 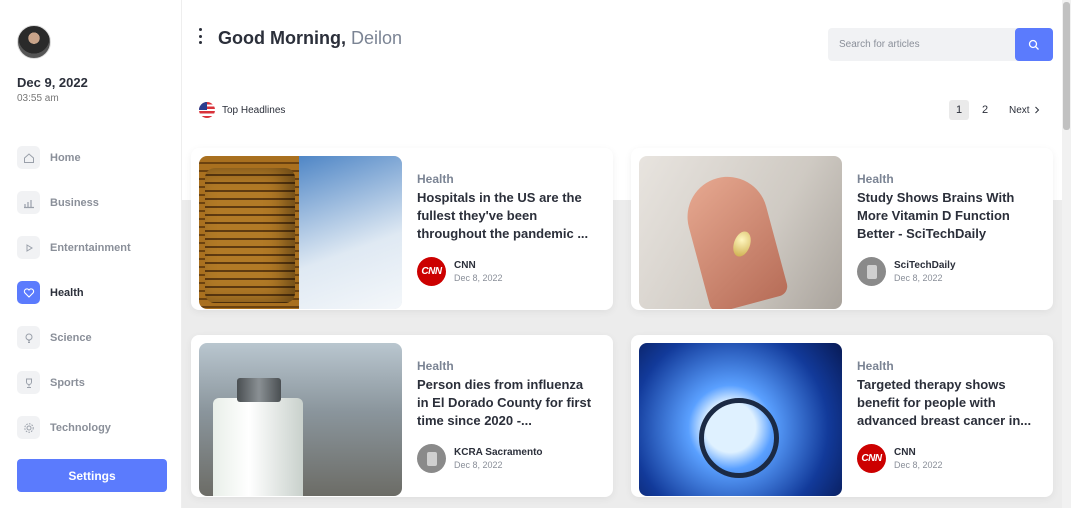 What do you see at coordinates (1019, 110) in the screenshot?
I see `next-label: Next` at bounding box center [1019, 110].